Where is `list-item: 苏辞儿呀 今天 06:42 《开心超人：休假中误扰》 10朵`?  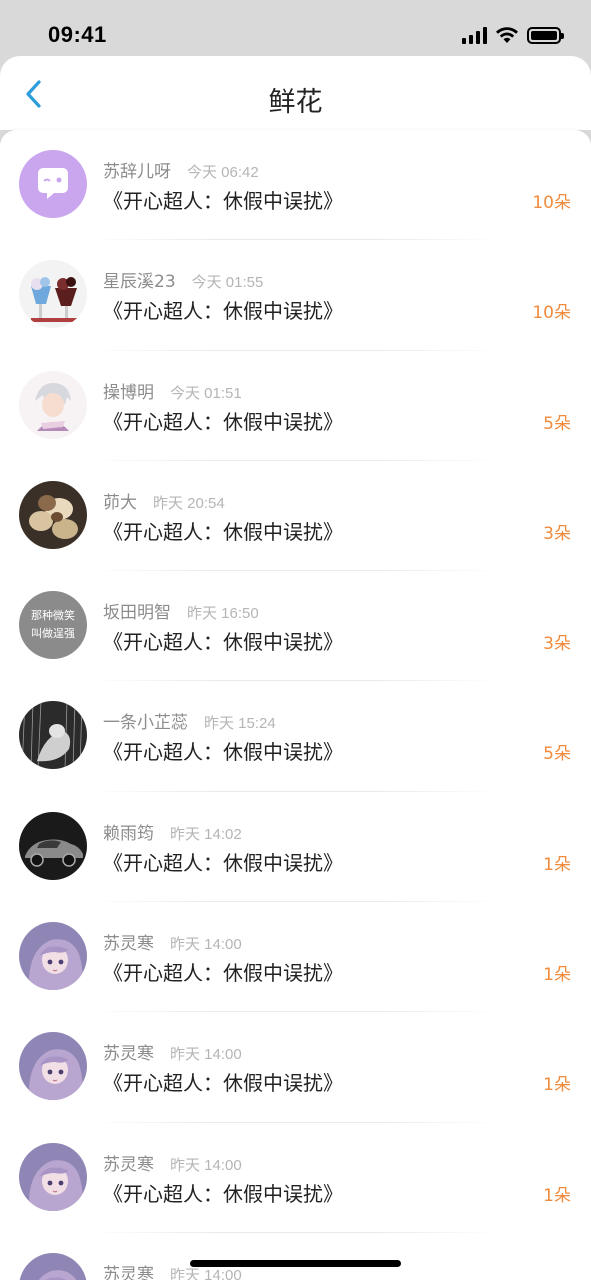
list-item: 苏辞儿呀 今天 06:42 《开心超人：休假中误扰》 10朵 is located at coordinates (295, 185).